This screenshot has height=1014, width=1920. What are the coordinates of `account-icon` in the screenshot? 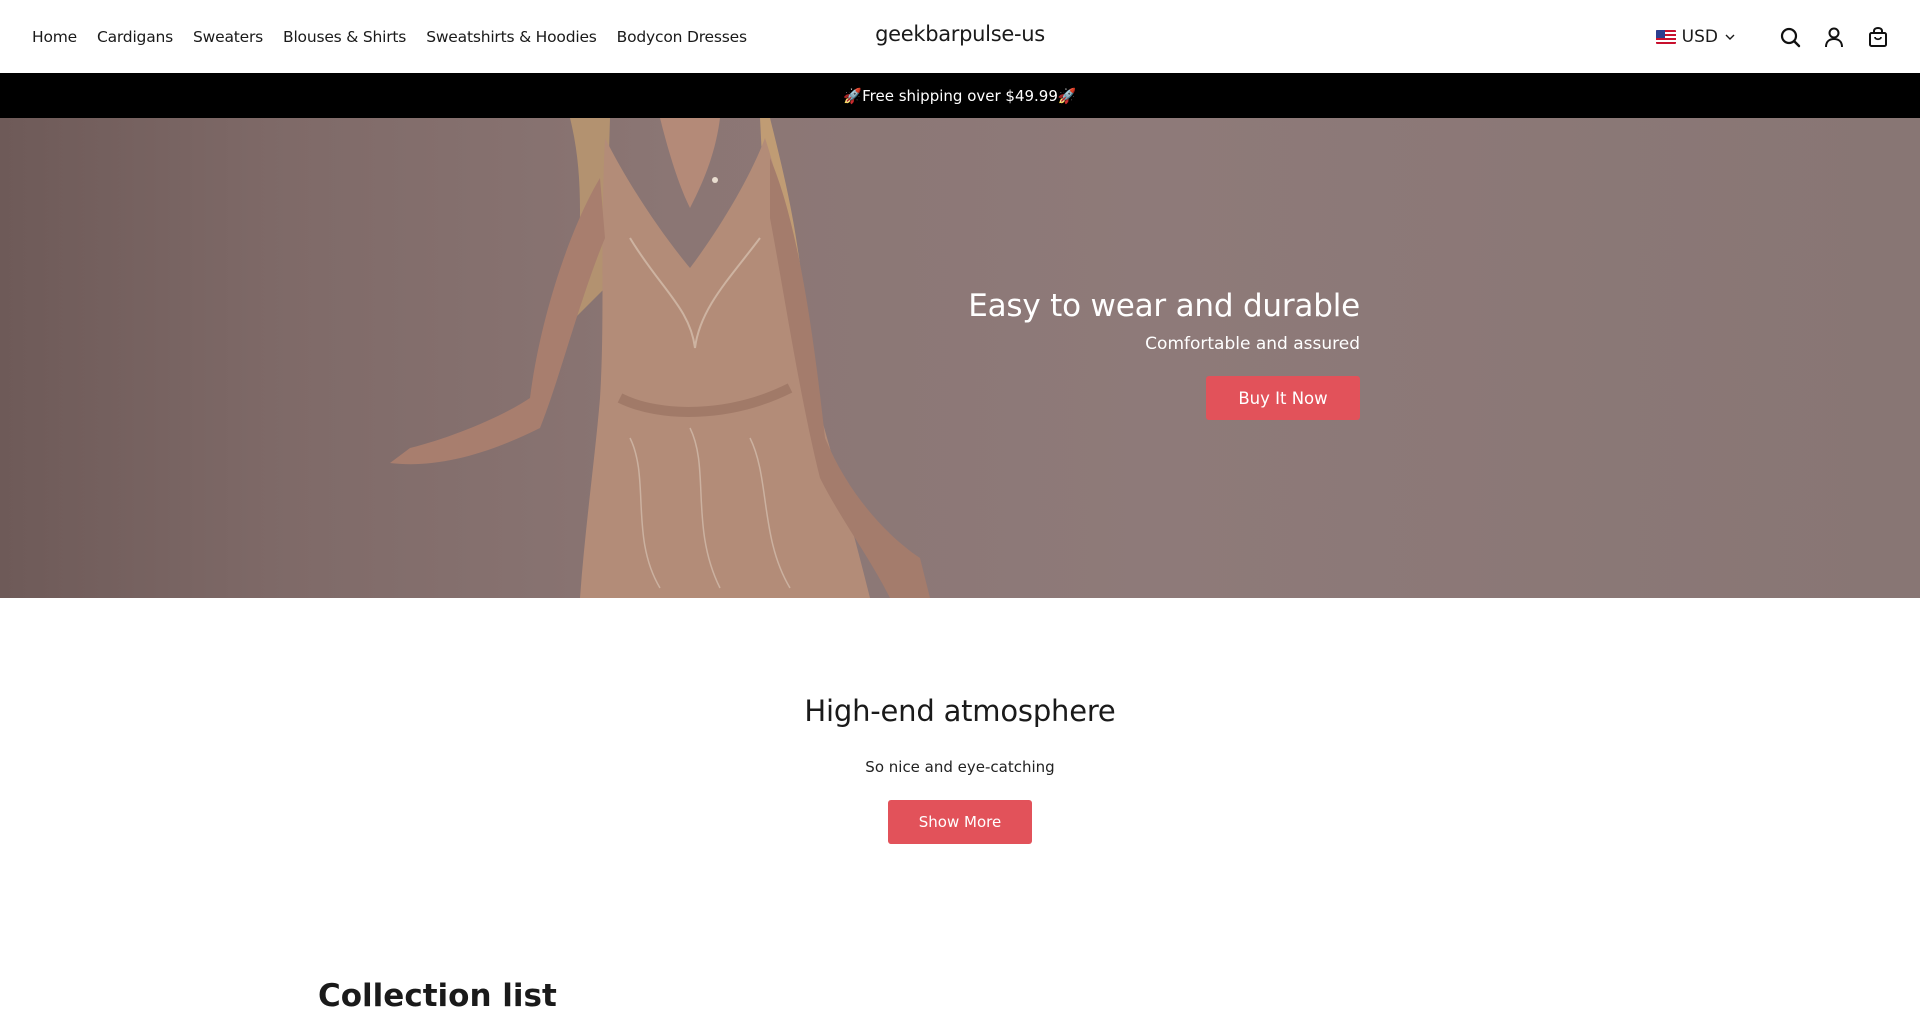 It's located at (1834, 37).